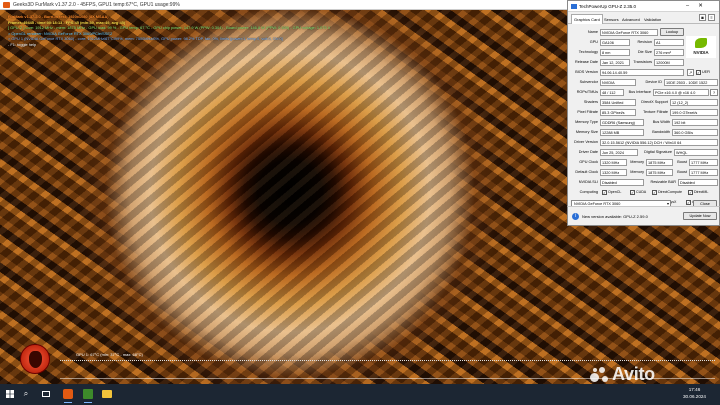 This screenshot has height=405, width=720. Describe the element at coordinates (88, 395) in the screenshot. I see `gpuz-taskbar-icon` at that location.